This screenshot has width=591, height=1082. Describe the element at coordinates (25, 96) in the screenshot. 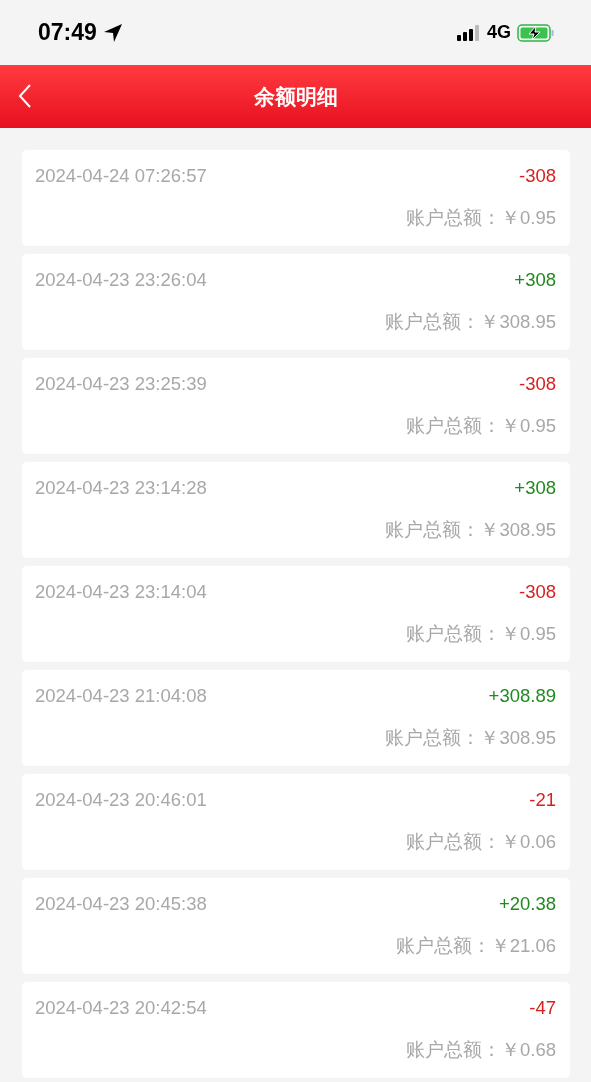

I see `back-icon` at that location.